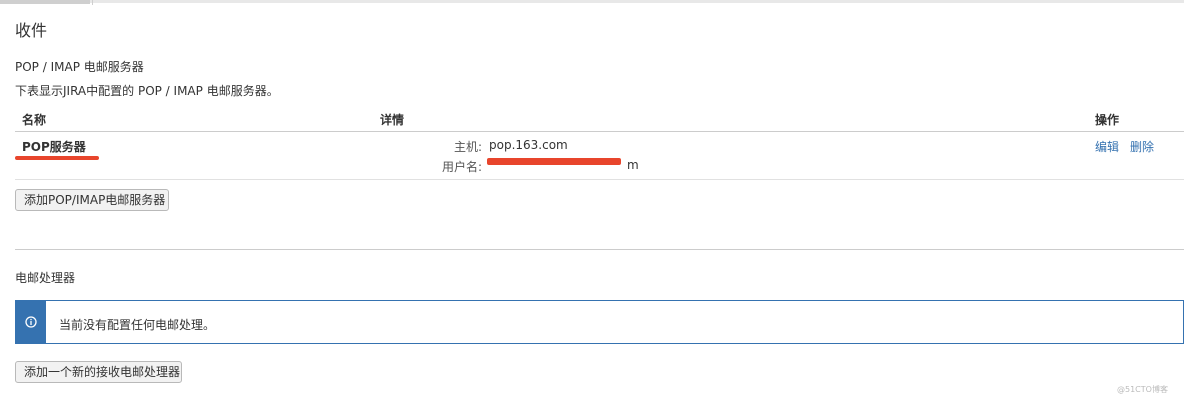 The height and width of the screenshot is (398, 1184). What do you see at coordinates (392, 120) in the screenshot?
I see `column-header-details: 详情` at bounding box center [392, 120].